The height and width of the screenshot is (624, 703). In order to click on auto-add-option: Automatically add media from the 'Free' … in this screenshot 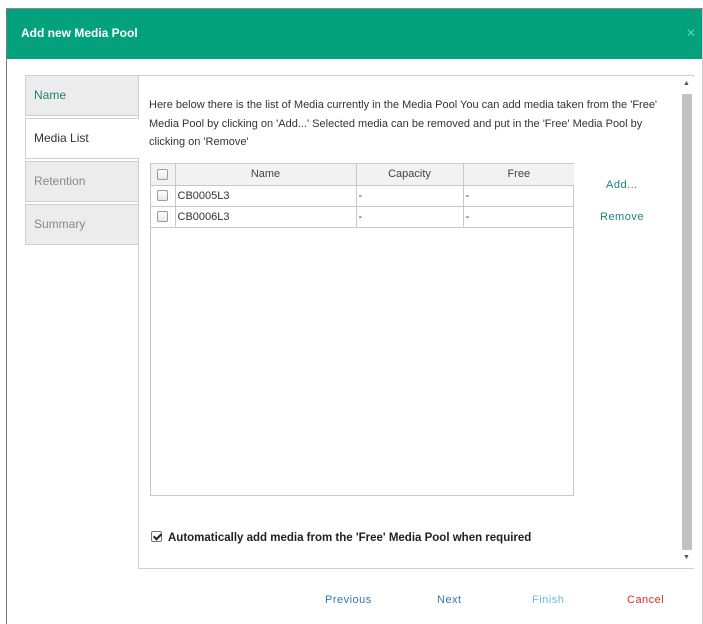, I will do `click(341, 537)`.